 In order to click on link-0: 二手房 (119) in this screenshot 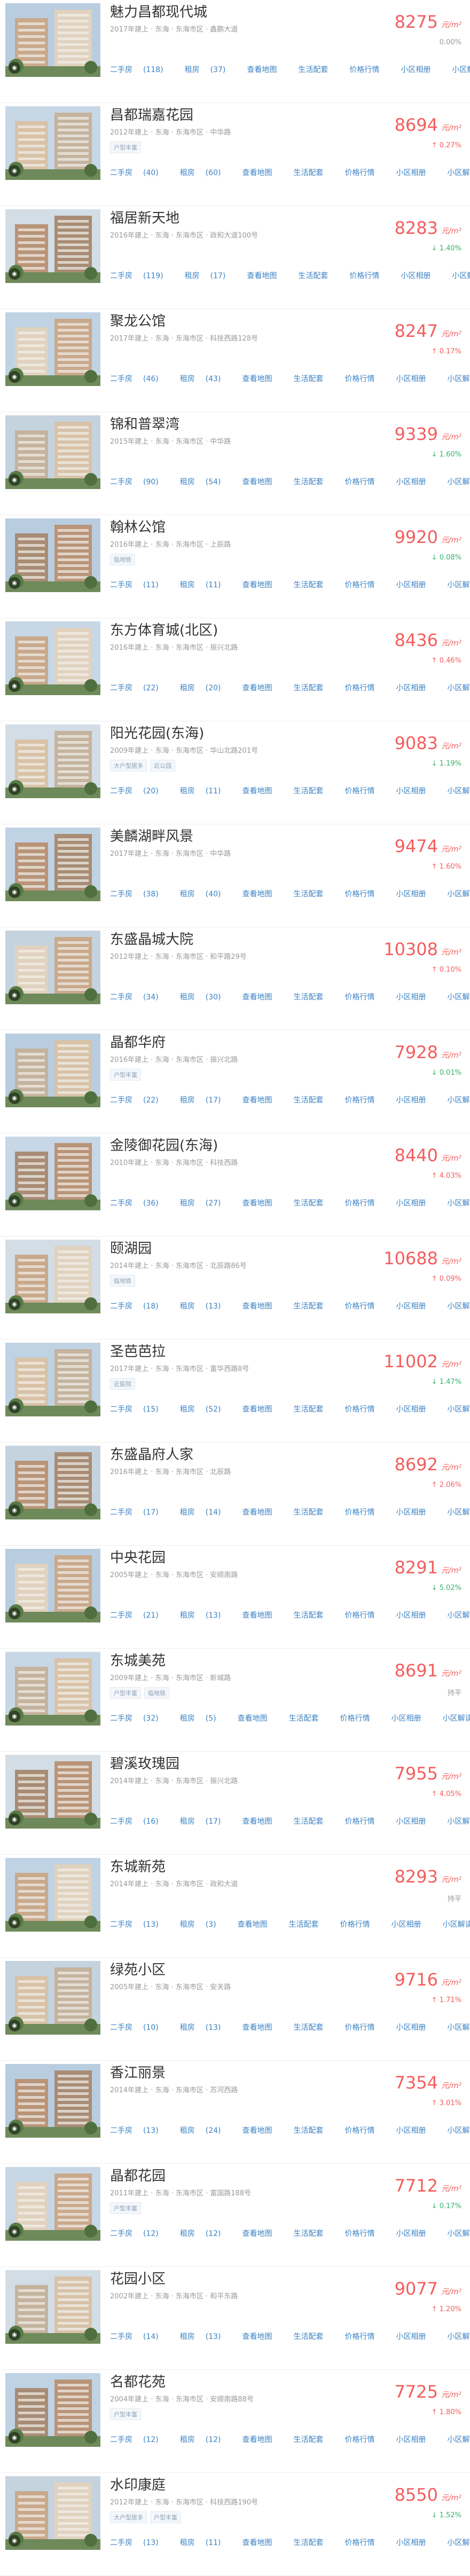, I will do `click(142, 276)`.